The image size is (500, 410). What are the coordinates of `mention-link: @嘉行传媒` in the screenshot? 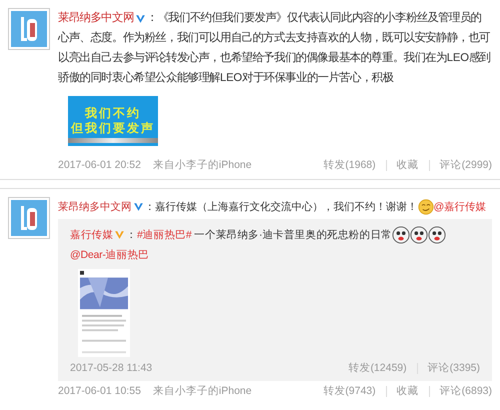 It's located at (460, 206).